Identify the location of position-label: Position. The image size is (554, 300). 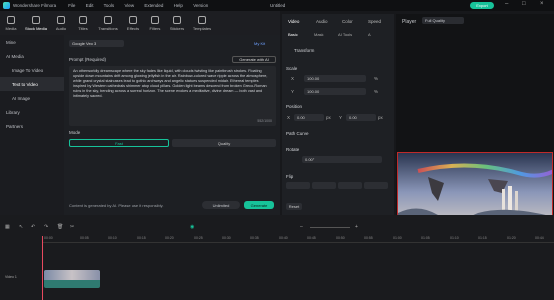
(294, 106).